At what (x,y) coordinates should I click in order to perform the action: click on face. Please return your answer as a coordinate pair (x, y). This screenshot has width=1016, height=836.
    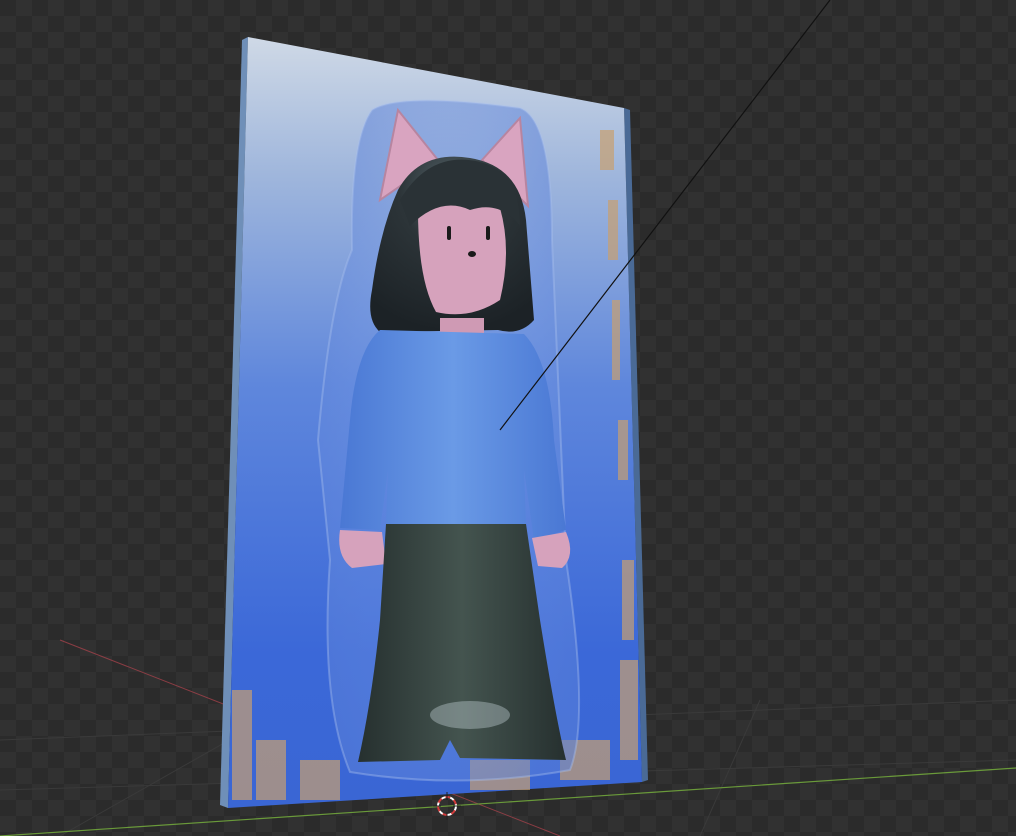
    Looking at the image, I should click on (462, 259).